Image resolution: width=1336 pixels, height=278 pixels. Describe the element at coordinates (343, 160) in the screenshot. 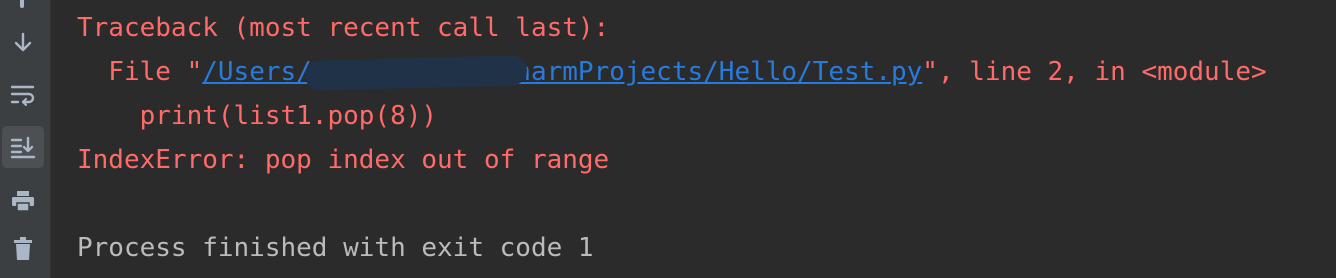

I see `error-message: IndexError: pop index out of range` at that location.